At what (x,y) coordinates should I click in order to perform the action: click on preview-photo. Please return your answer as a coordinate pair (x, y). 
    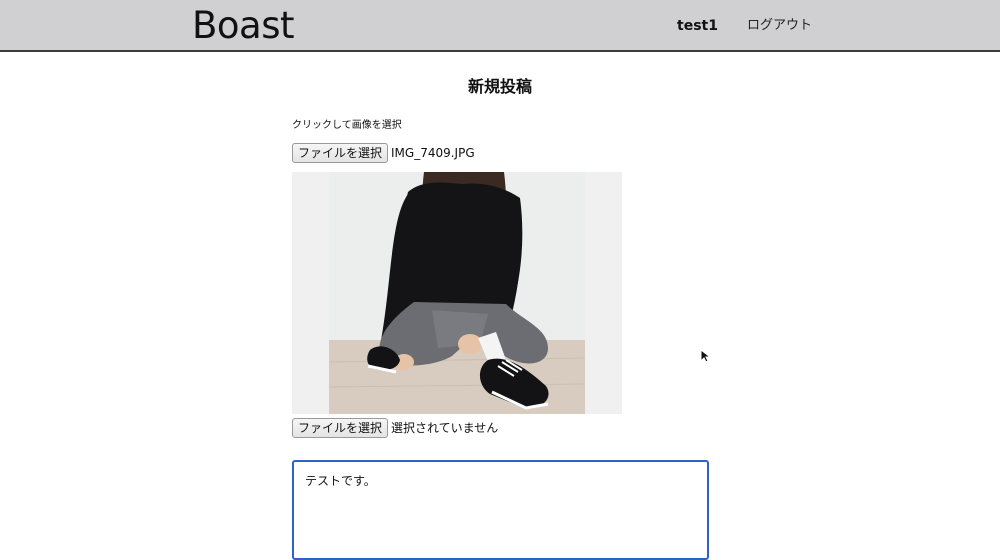
    Looking at the image, I should click on (457, 293).